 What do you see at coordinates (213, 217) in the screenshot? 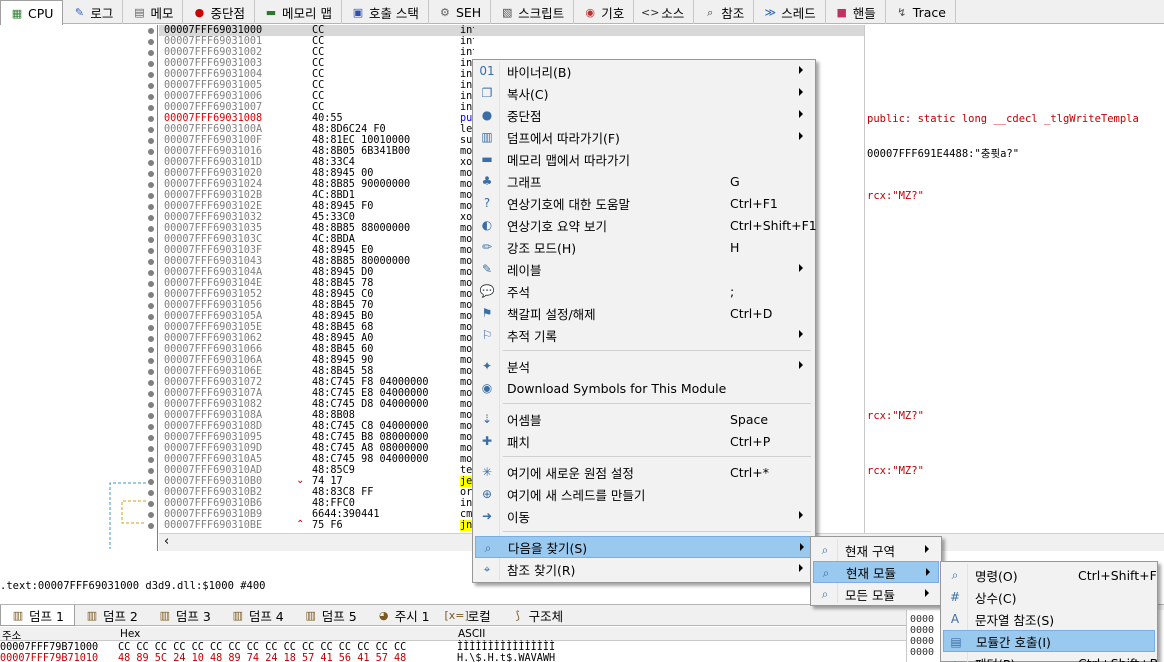
I see `disasm-address: 00007FFF69031032` at bounding box center [213, 217].